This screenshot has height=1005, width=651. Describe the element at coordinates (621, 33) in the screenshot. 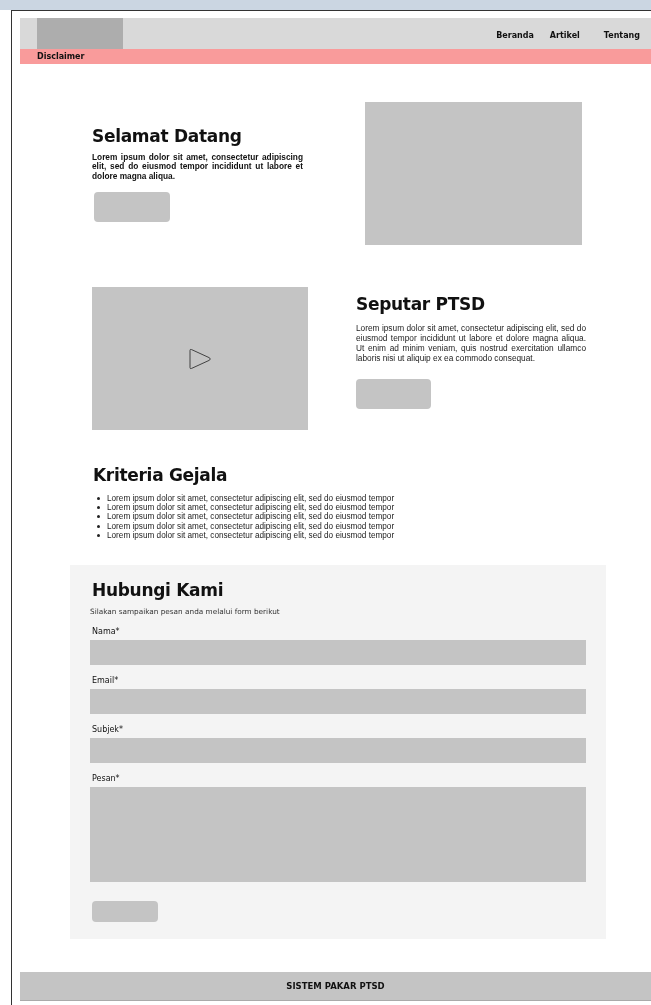

I see `nav-link: Tentang` at that location.